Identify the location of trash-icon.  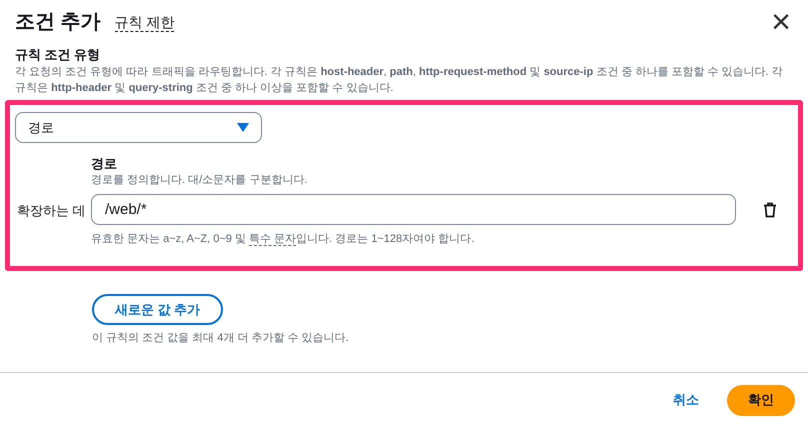
(770, 210).